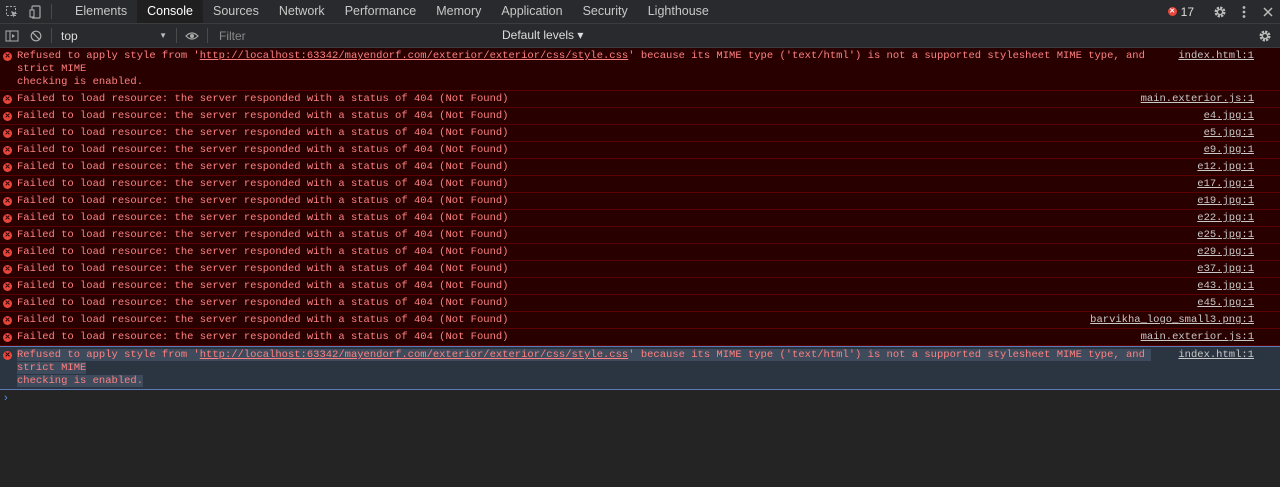  What do you see at coordinates (1225, 184) in the screenshot?
I see `source-link: e17.jpg:1` at bounding box center [1225, 184].